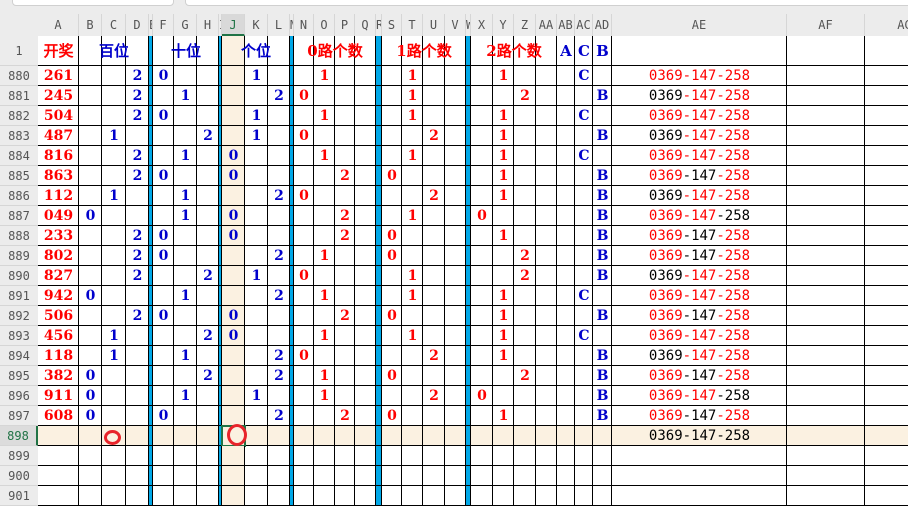  What do you see at coordinates (19, 296) in the screenshot?
I see `row-header-891: 891` at bounding box center [19, 296].